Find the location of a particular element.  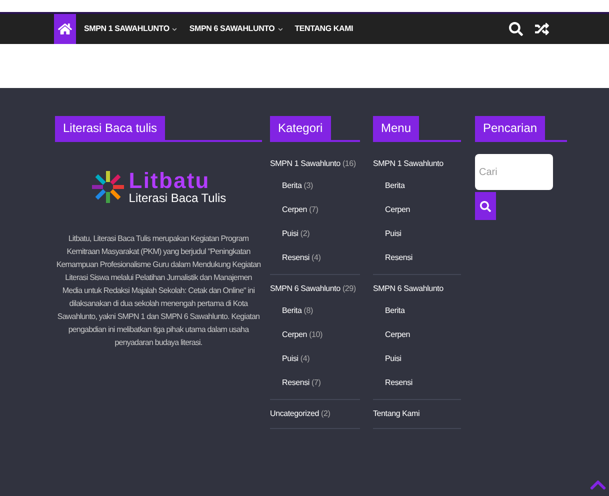

widget-title: Kategori is located at coordinates (300, 128).